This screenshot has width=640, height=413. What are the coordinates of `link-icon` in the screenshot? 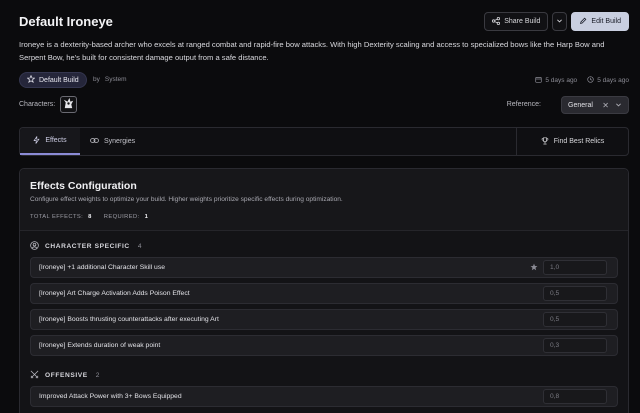 It's located at (94, 141).